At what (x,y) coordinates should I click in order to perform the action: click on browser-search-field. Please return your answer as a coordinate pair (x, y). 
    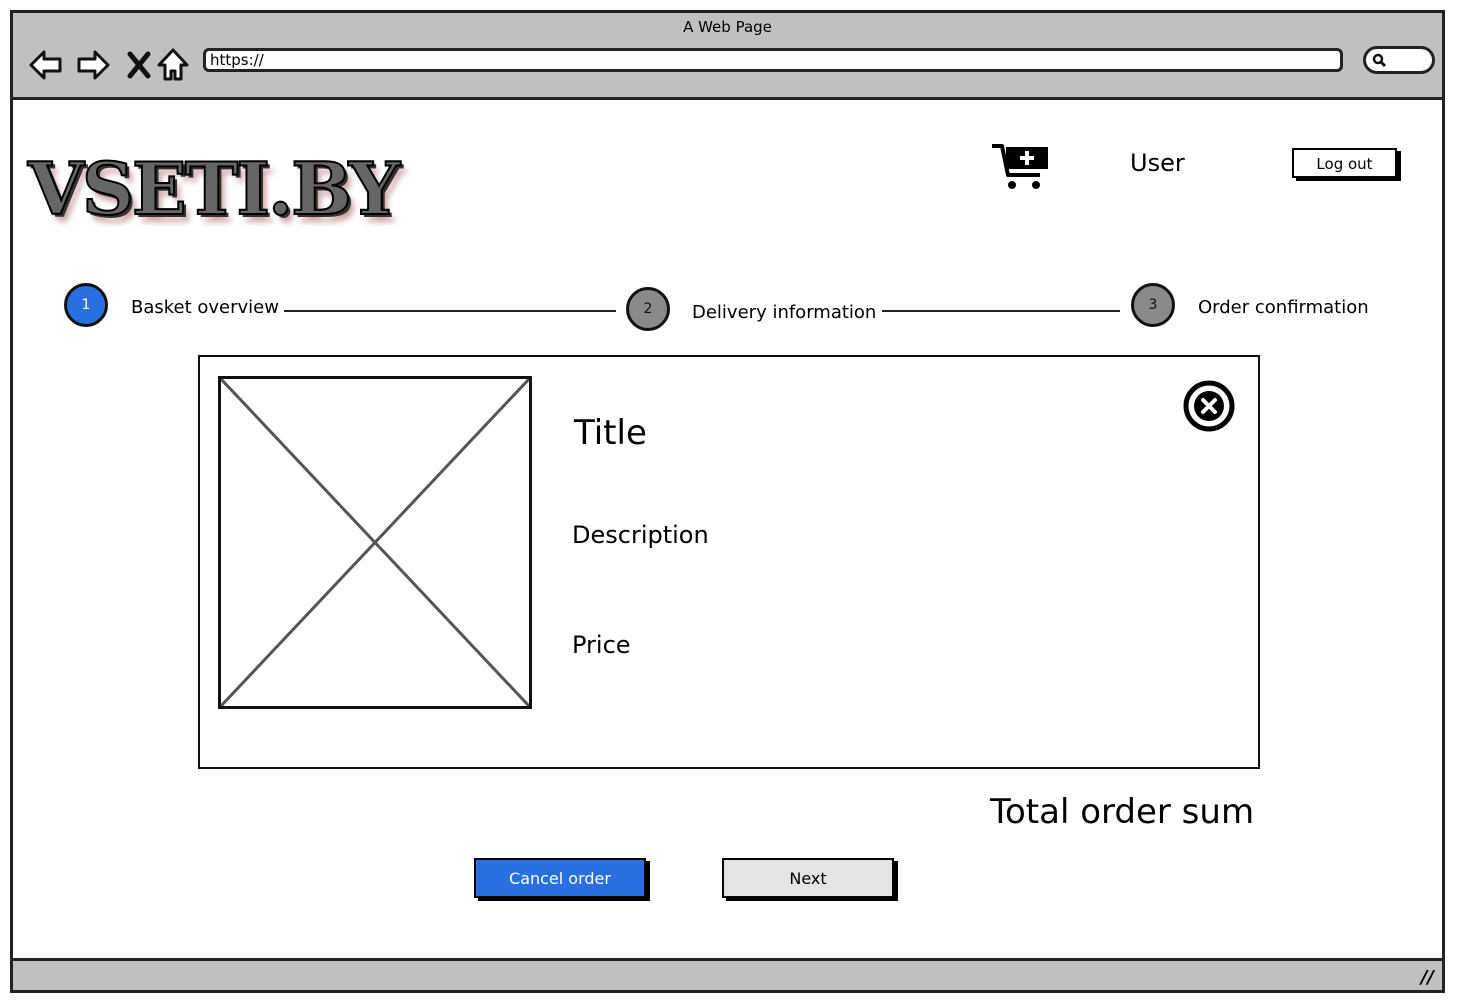
    Looking at the image, I should click on (1399, 60).